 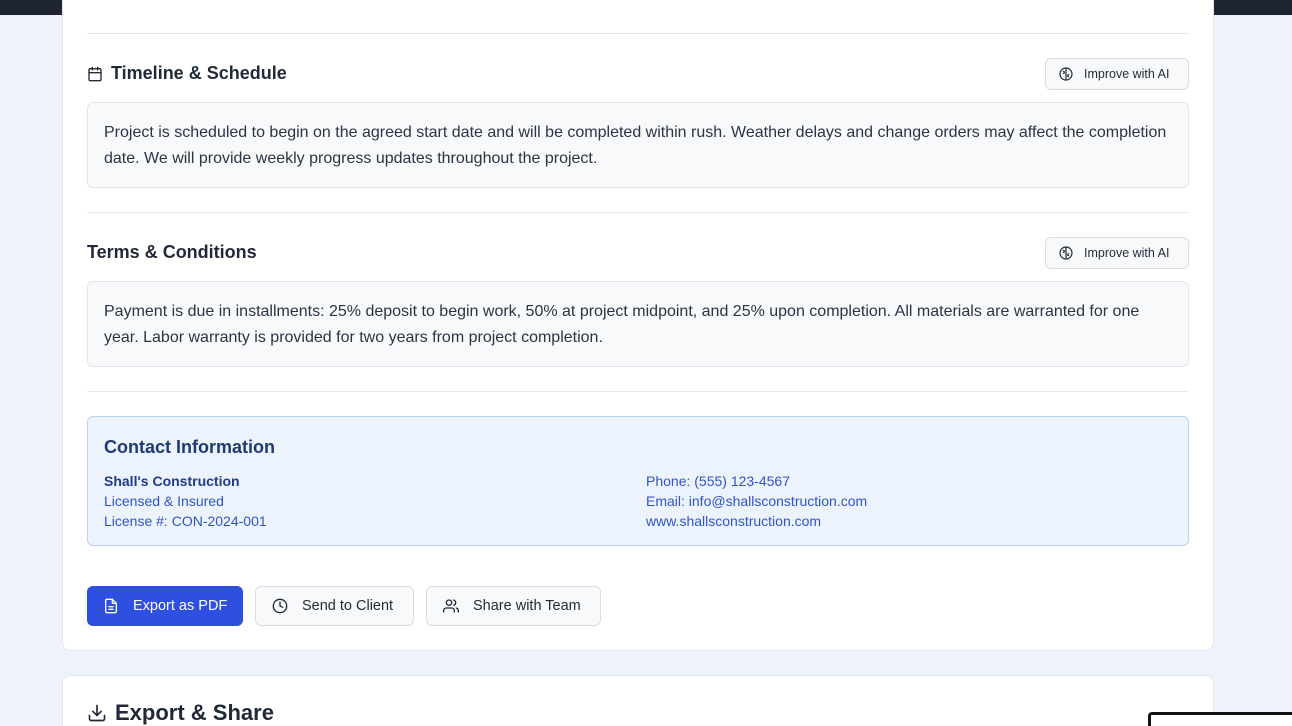 I want to click on phone-text: Phone: (555) 123-4567, so click(x=718, y=481).